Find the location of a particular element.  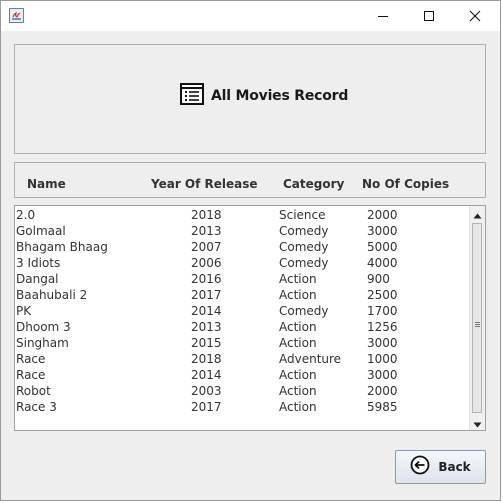

maximize-button is located at coordinates (429, 16).